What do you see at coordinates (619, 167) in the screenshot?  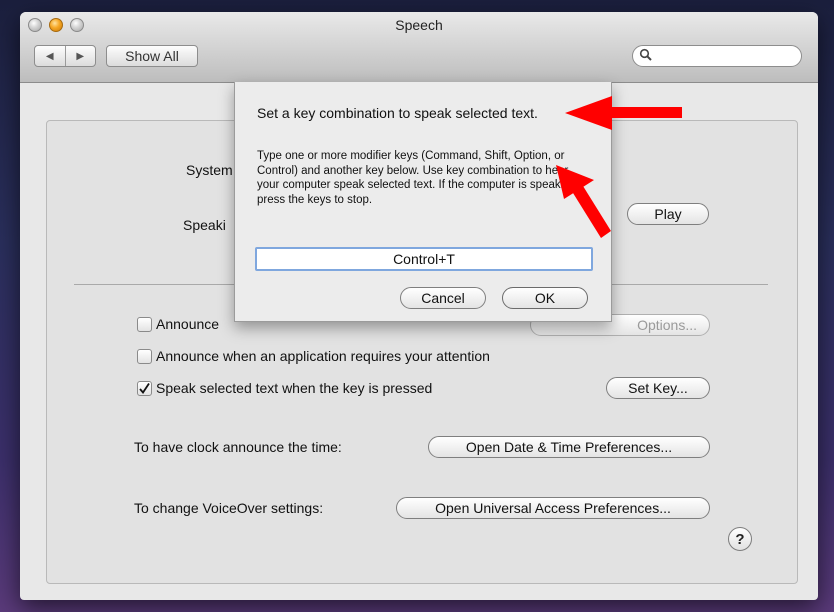 I see `annotation-arrows` at bounding box center [619, 167].